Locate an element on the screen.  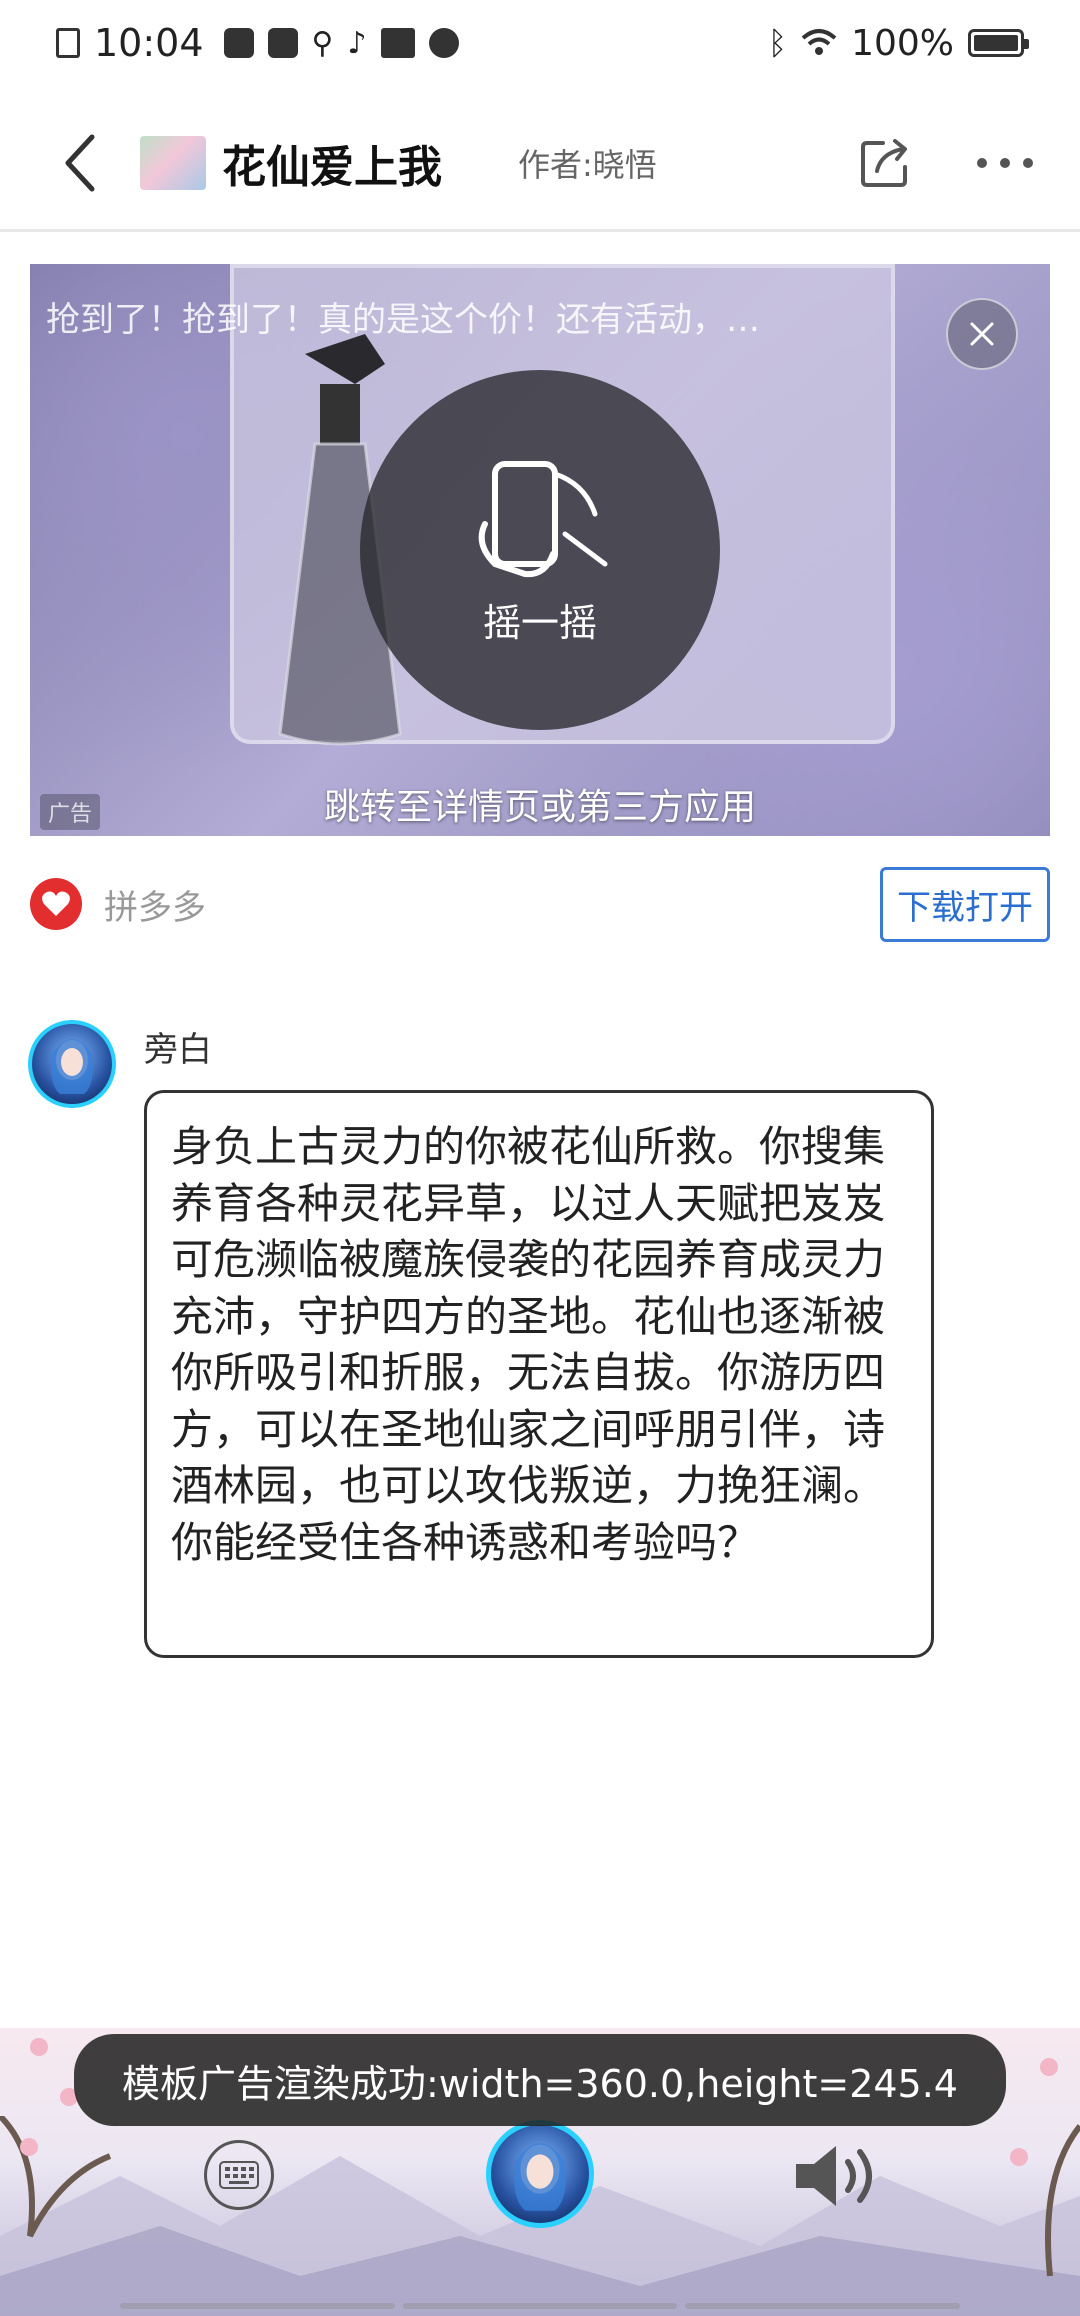
app-notification-icon is located at coordinates (282, 43).